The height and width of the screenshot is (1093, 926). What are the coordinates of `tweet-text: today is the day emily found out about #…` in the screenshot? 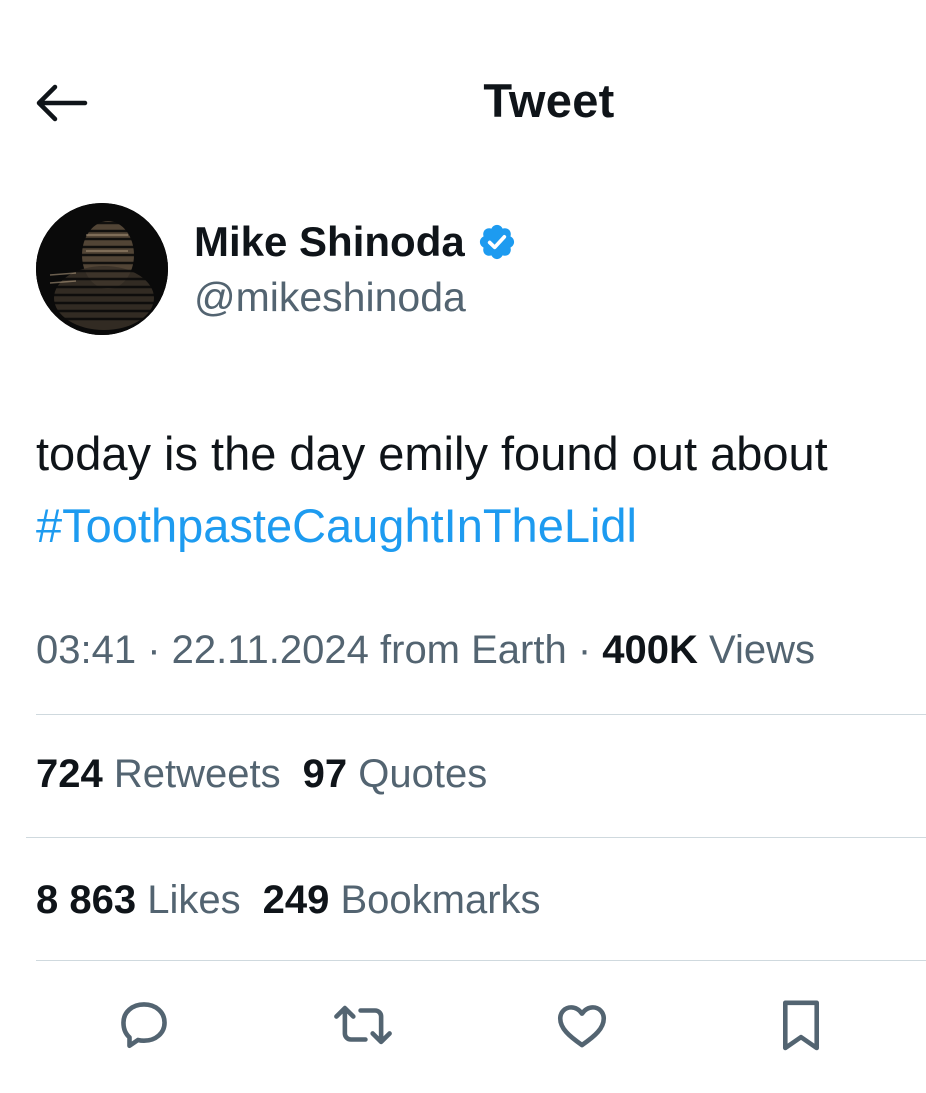 It's located at (476, 490).